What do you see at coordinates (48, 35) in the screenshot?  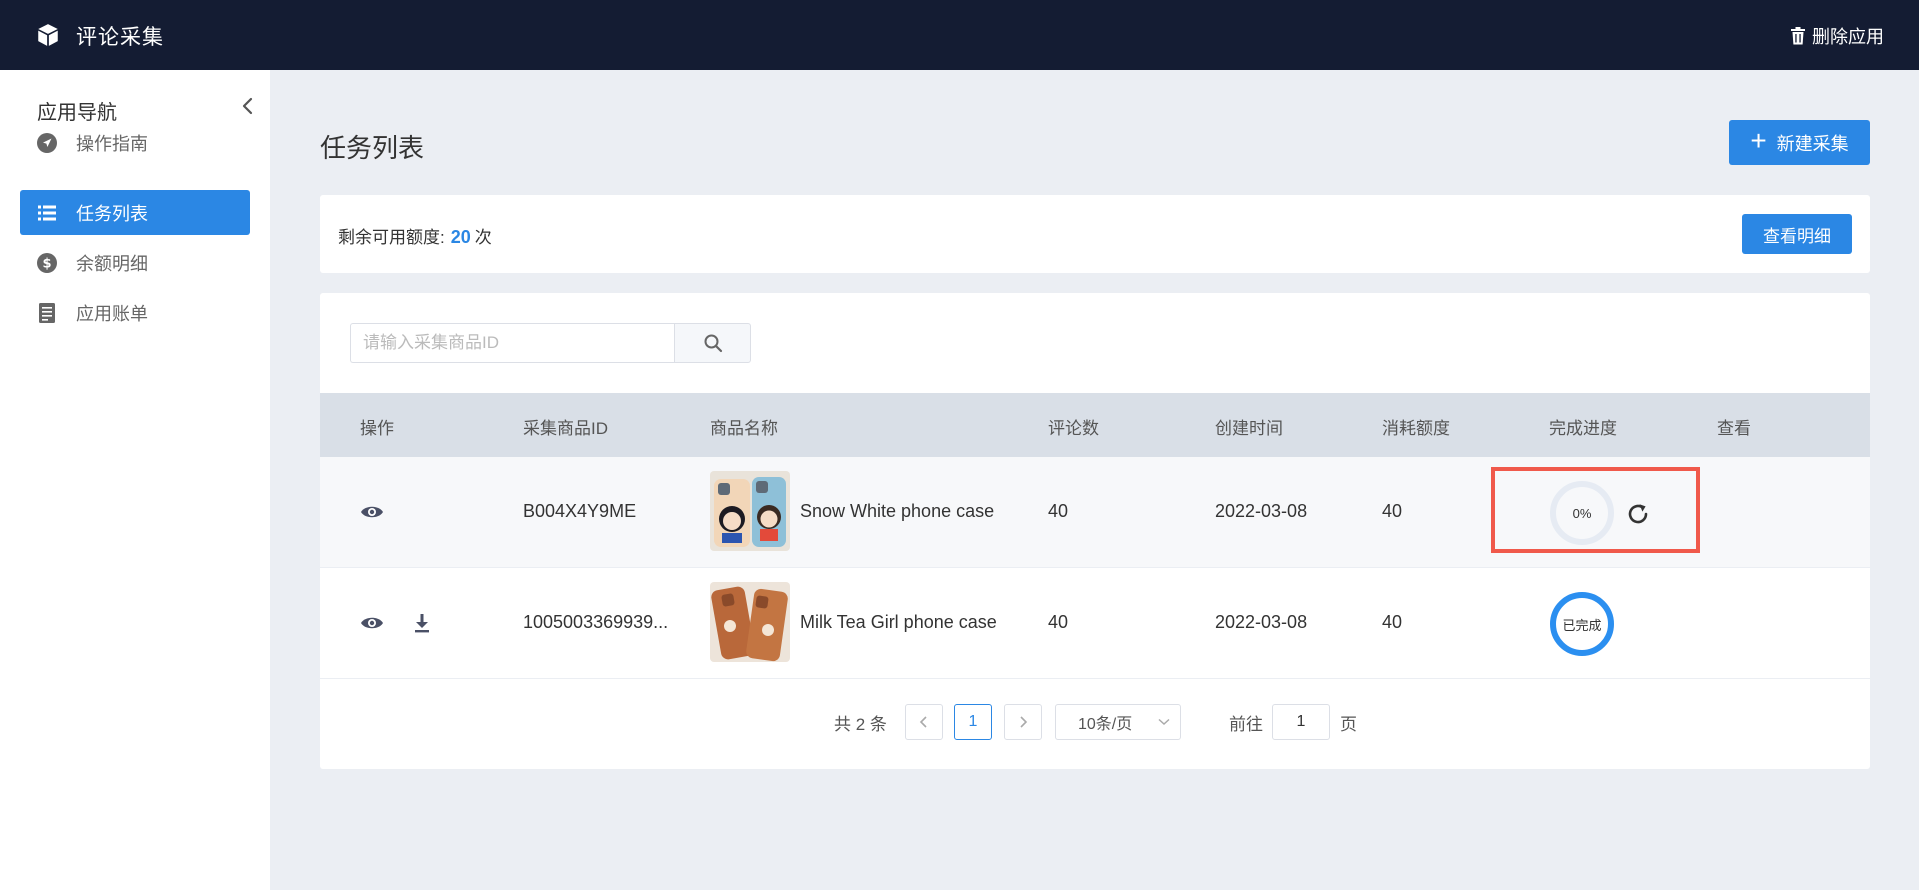 I see `cube-icon` at bounding box center [48, 35].